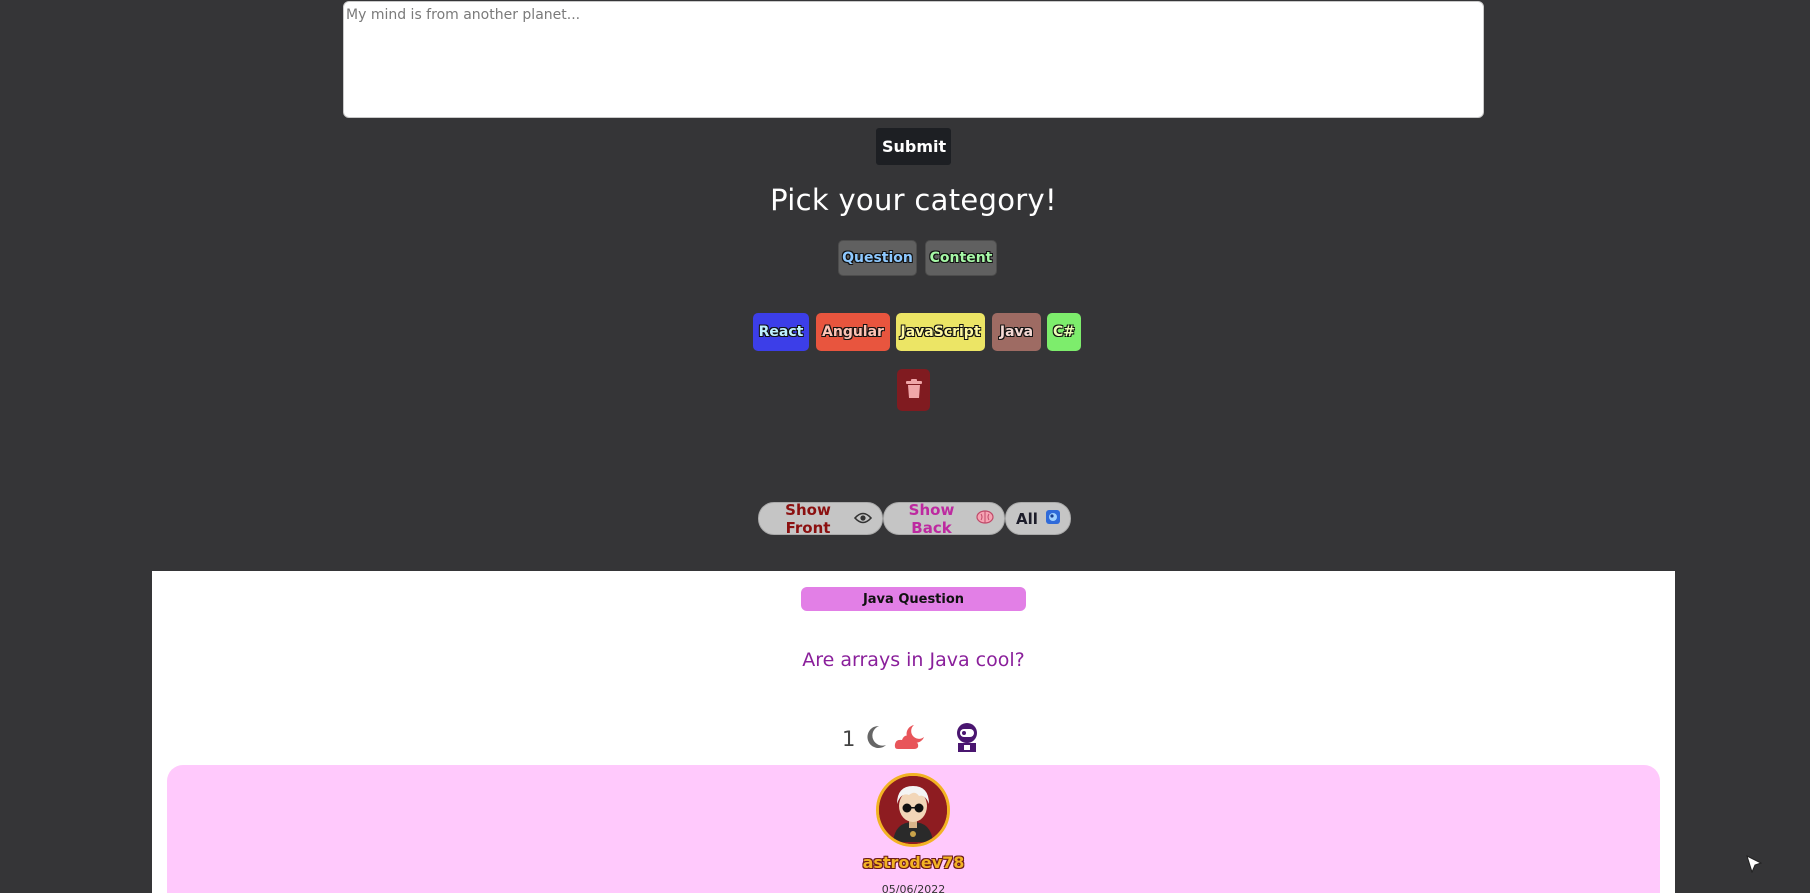  Describe the element at coordinates (876, 739) in the screenshot. I see `moon-icon` at that location.